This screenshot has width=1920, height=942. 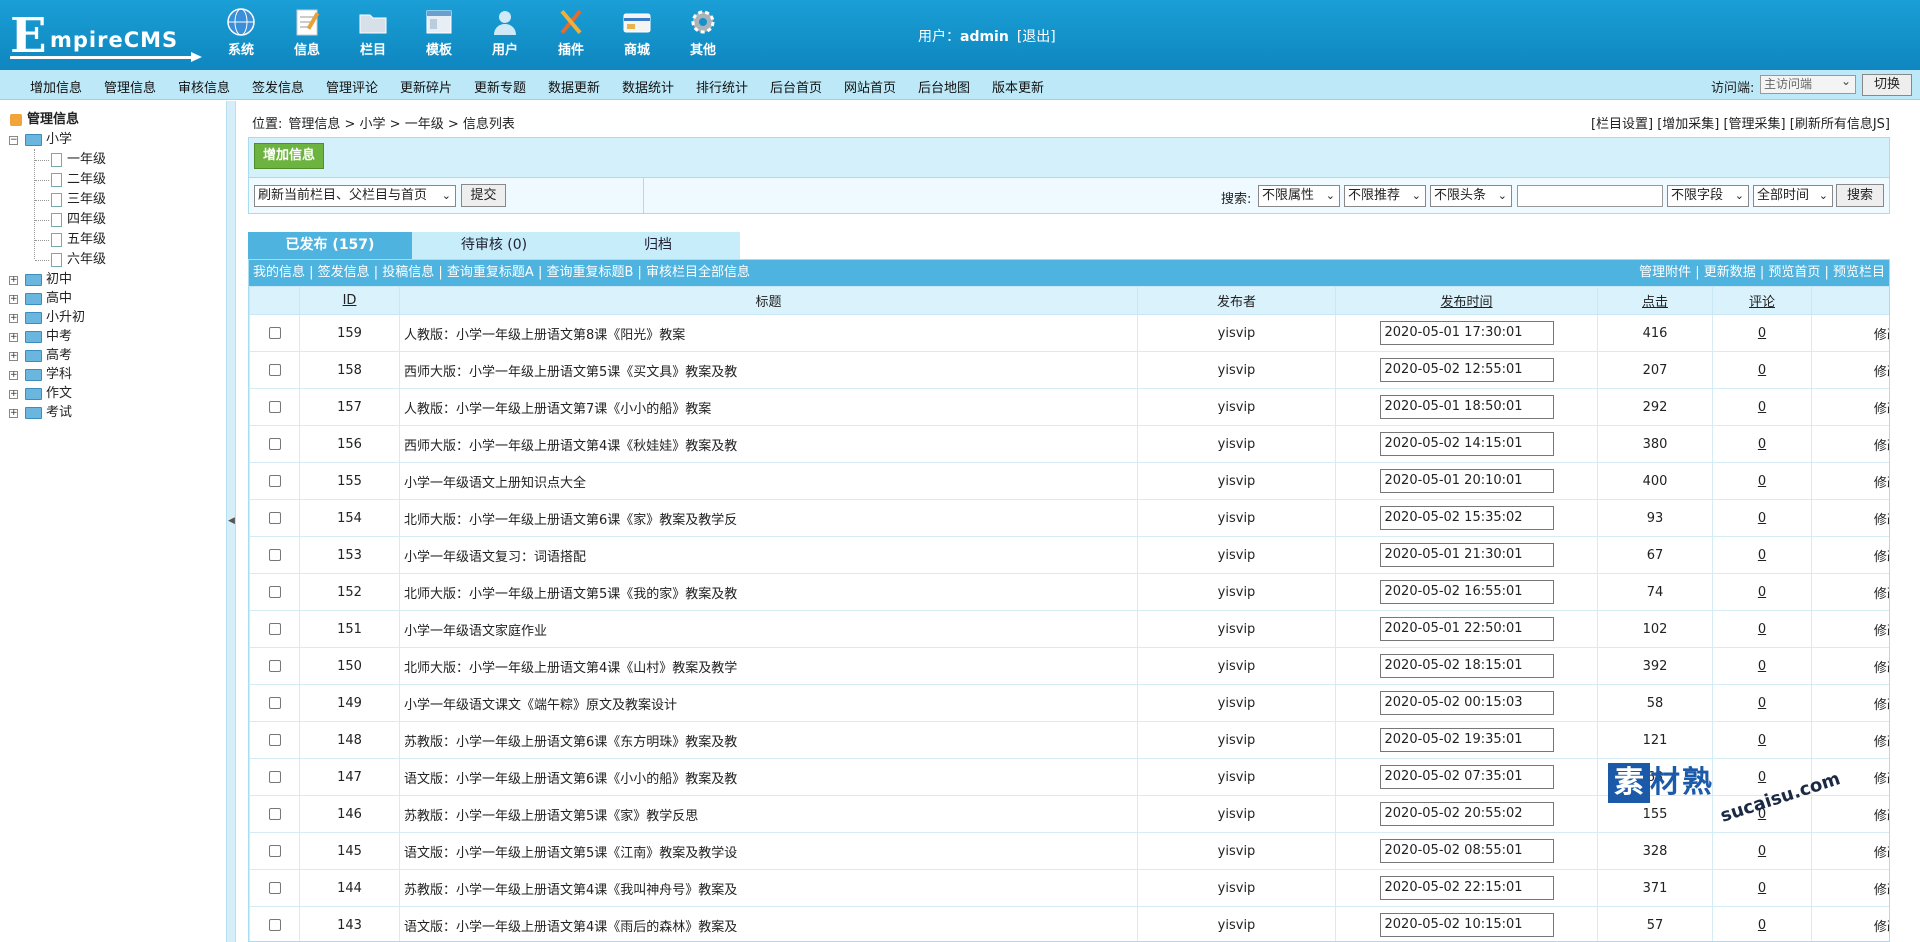 What do you see at coordinates (1590, 196) in the screenshot?
I see `search-input` at bounding box center [1590, 196].